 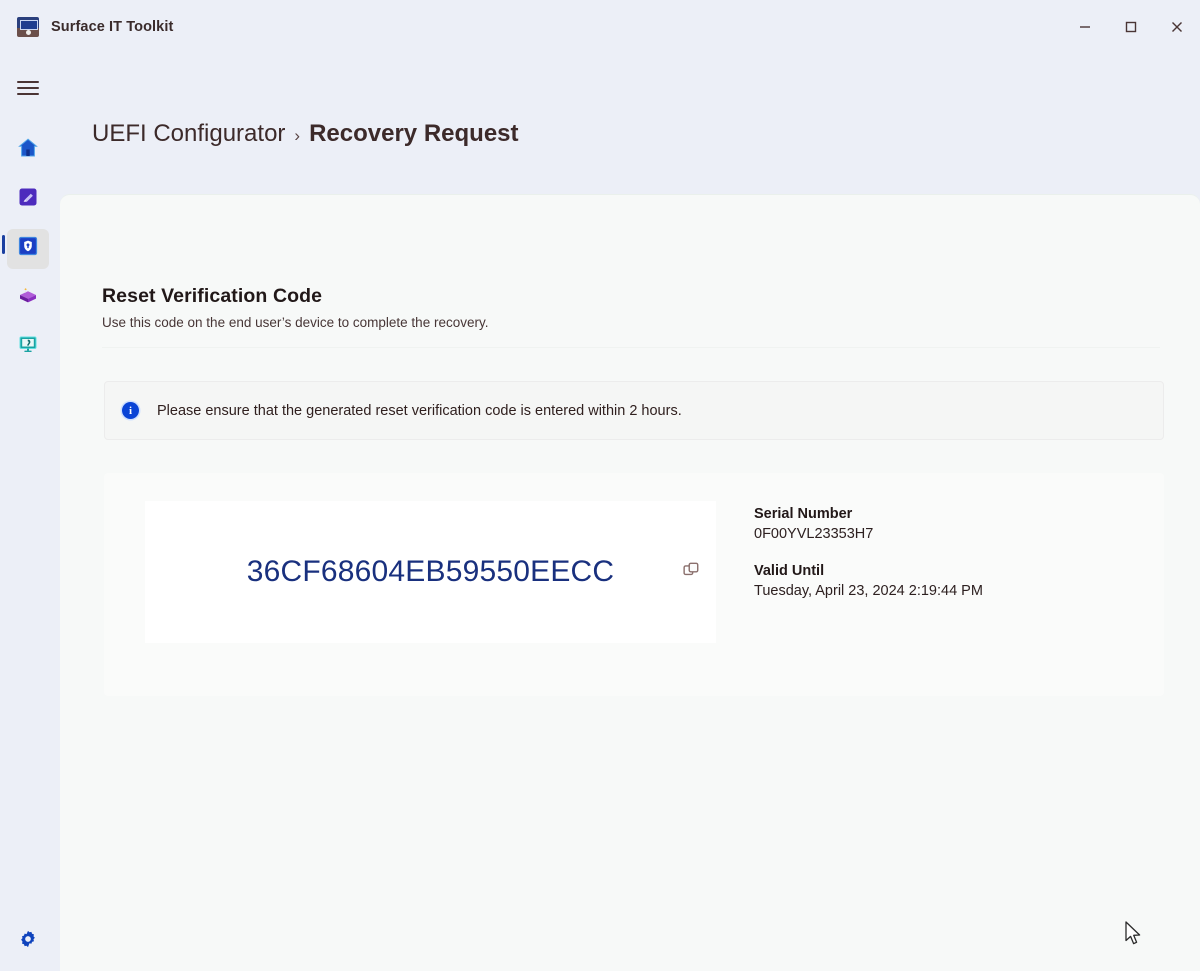 I want to click on sidebar, so click(x=27, y=512).